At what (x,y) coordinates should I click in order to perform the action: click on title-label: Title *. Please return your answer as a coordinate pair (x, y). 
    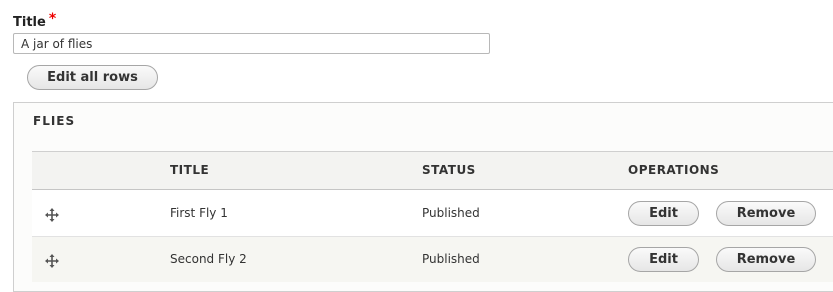
    Looking at the image, I should click on (35, 20).